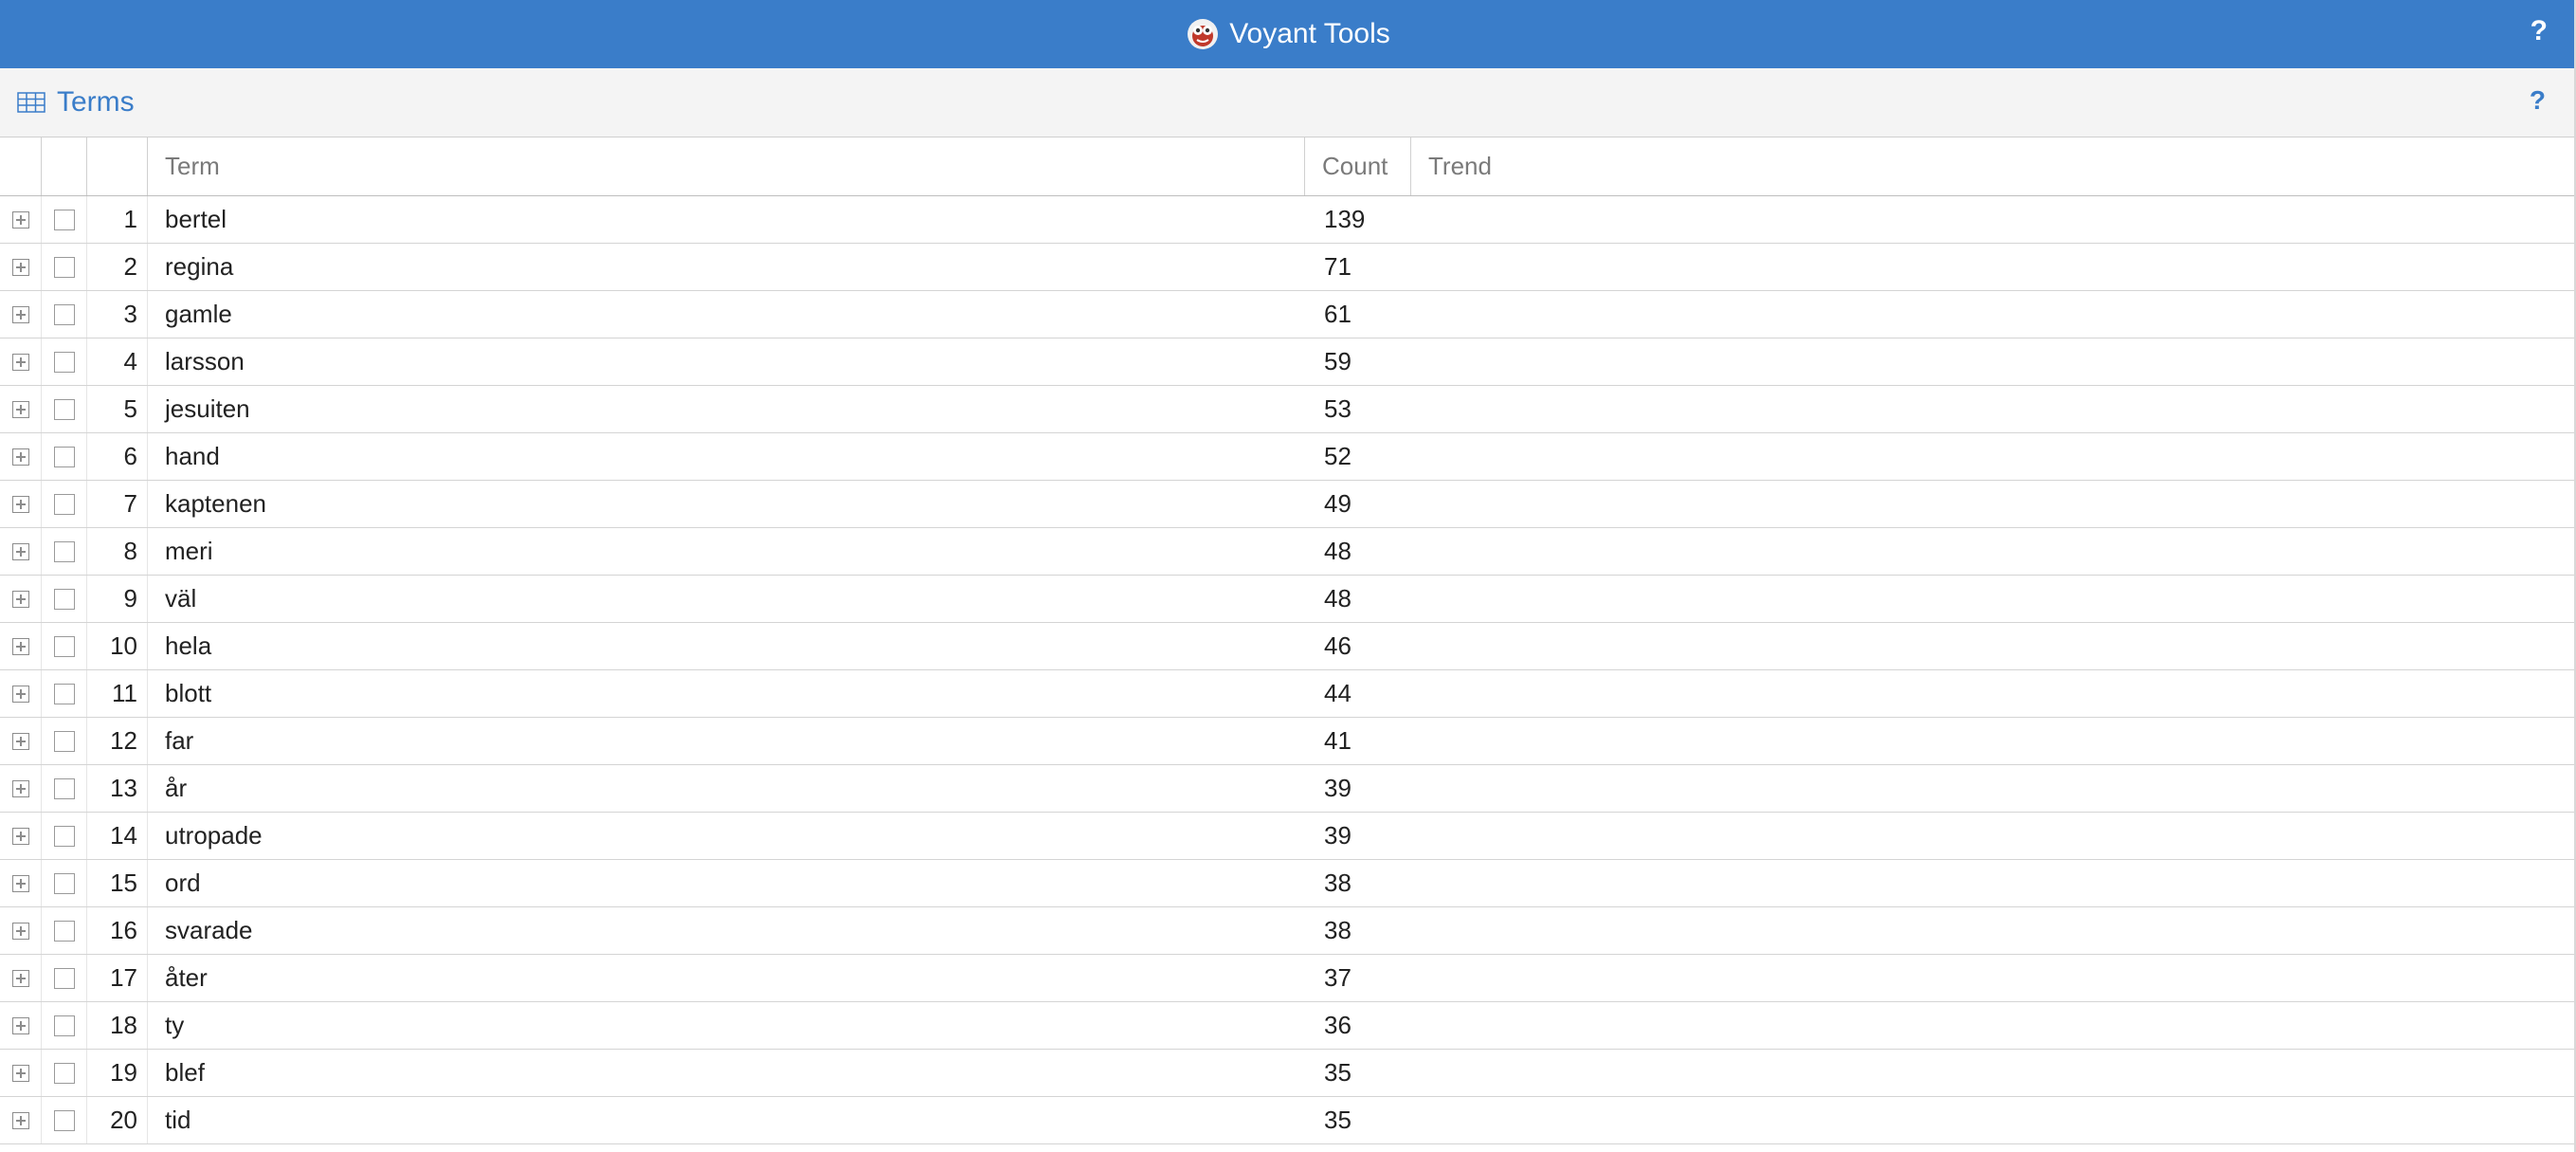  I want to click on row-index: 2, so click(117, 267).